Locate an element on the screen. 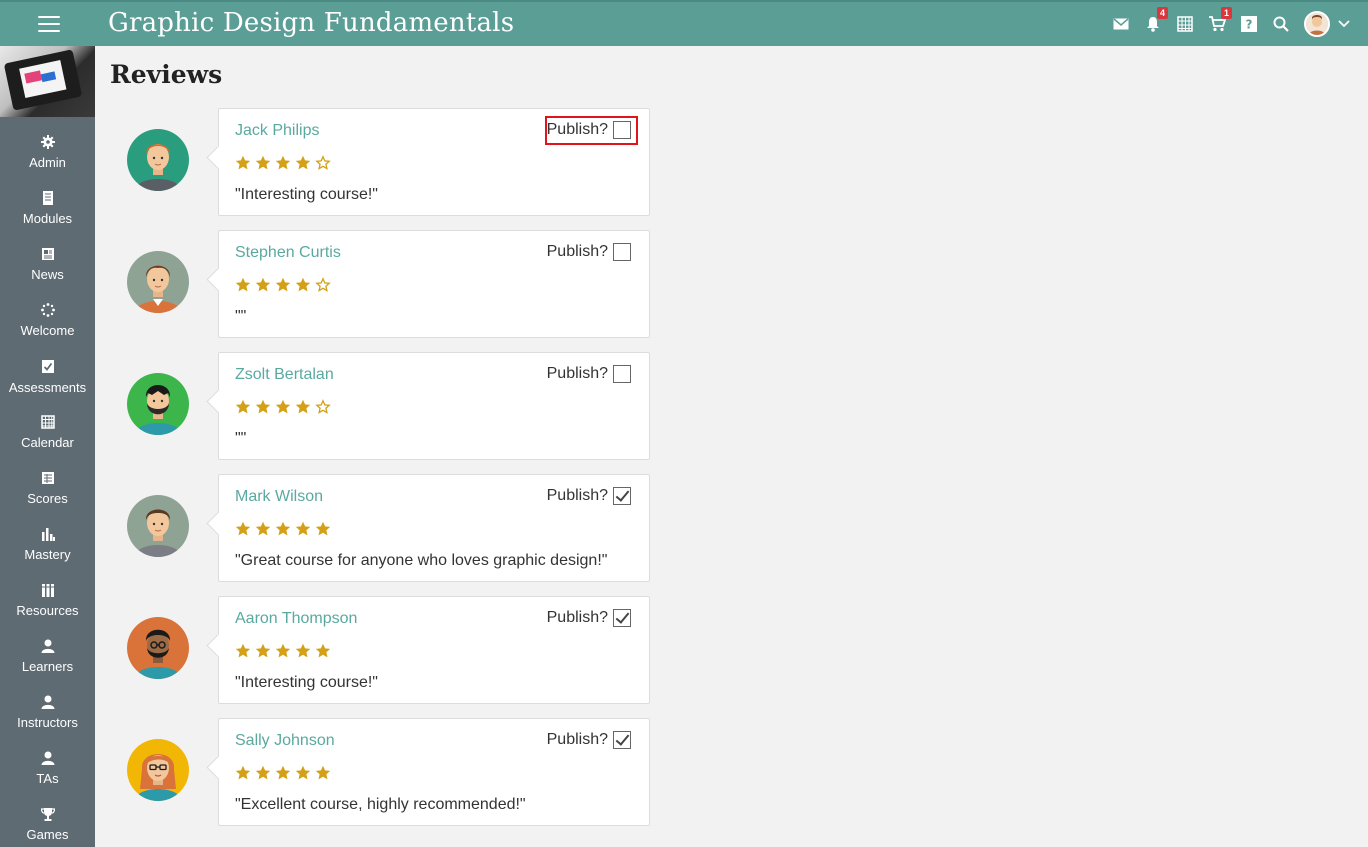 The image size is (1368, 847). sidebar-item-resources: Resources is located at coordinates (47, 593).